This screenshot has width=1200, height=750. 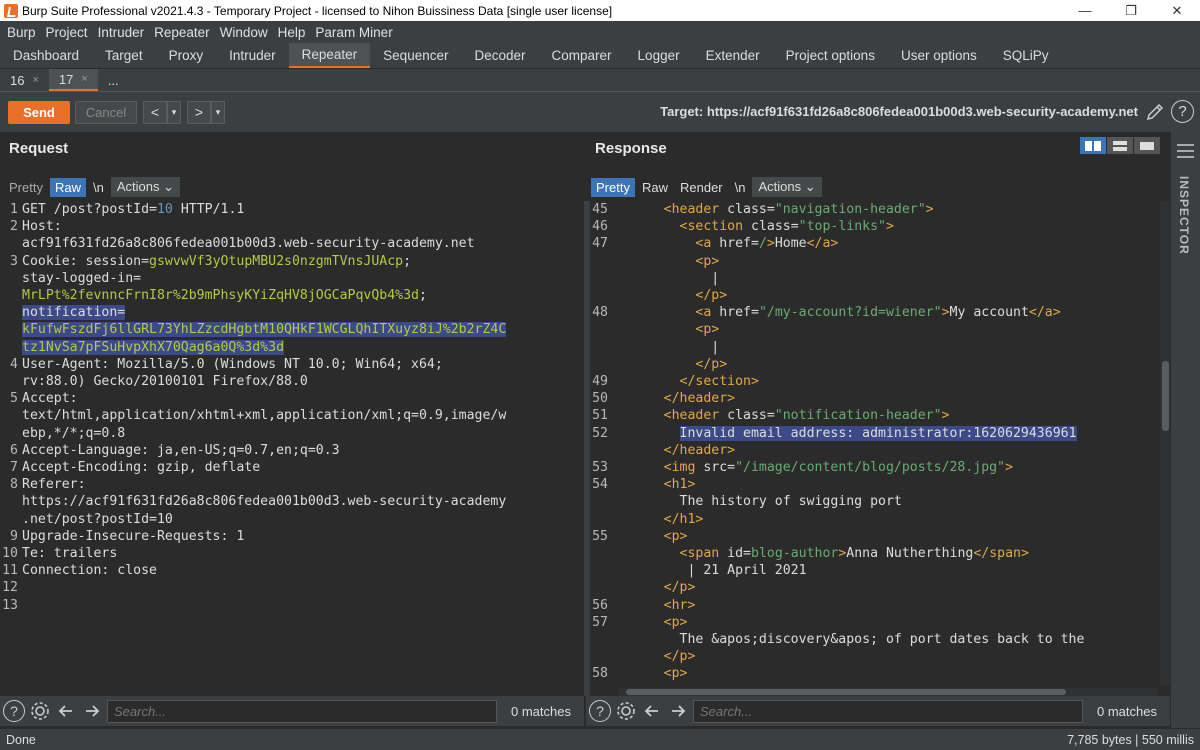 I want to click on menu-param-miner: Param Miner, so click(x=353, y=32).